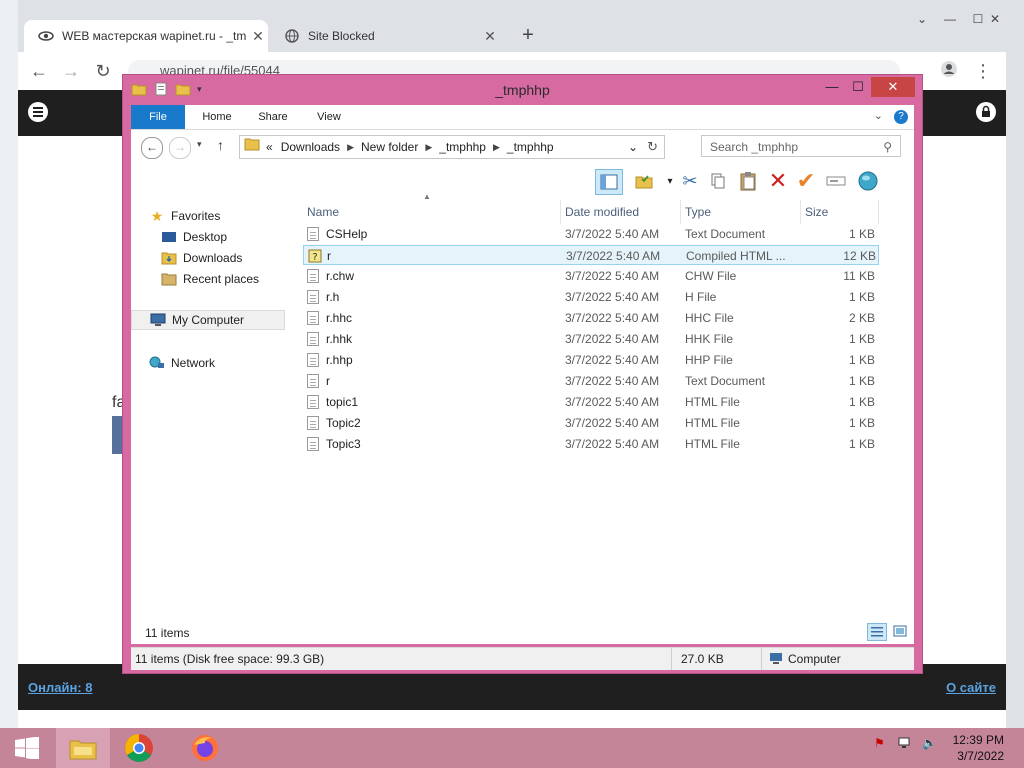 The width and height of the screenshot is (1024, 768). What do you see at coordinates (313, 297) in the screenshot?
I see `file-icon` at bounding box center [313, 297].